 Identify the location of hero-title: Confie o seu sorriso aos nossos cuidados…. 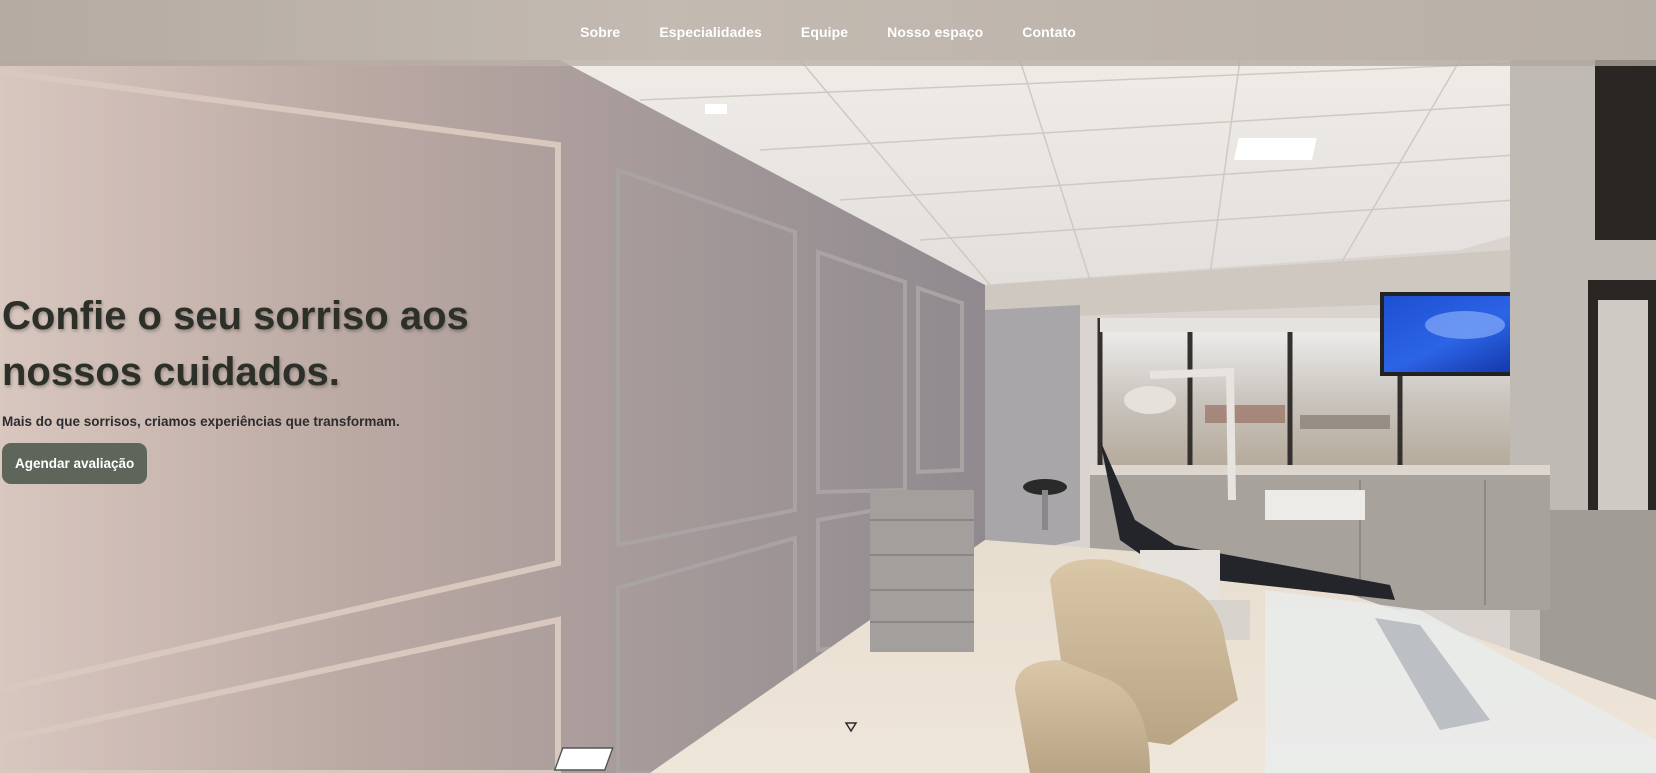
(282, 344).